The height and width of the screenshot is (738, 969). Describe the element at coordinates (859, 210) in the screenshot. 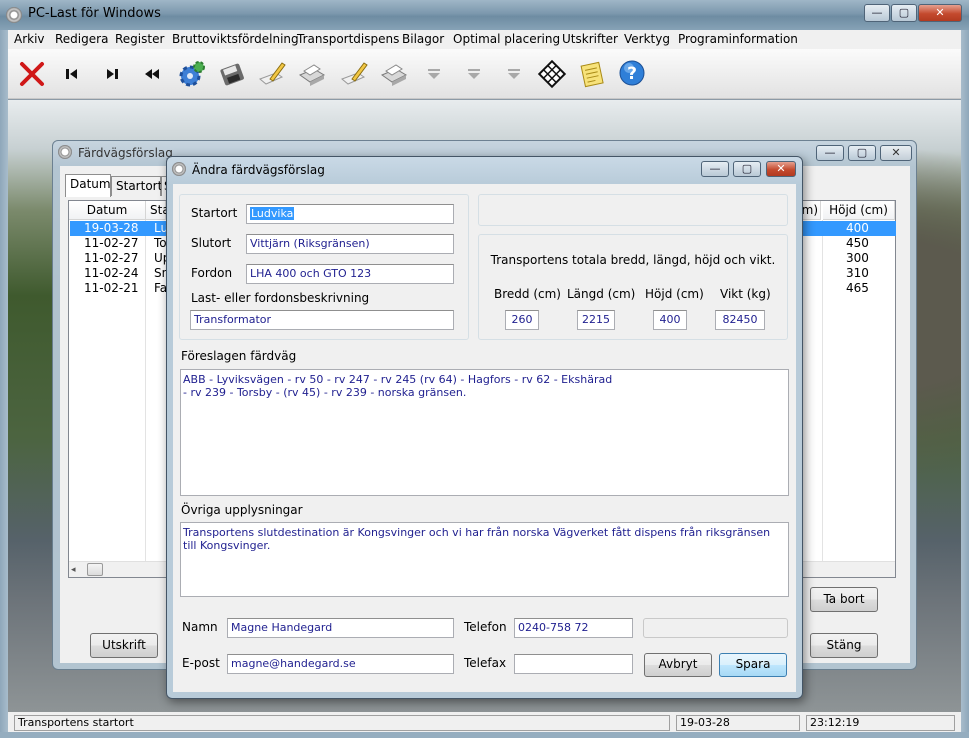

I see `column-header-hojd: Höjd (cm)` at that location.